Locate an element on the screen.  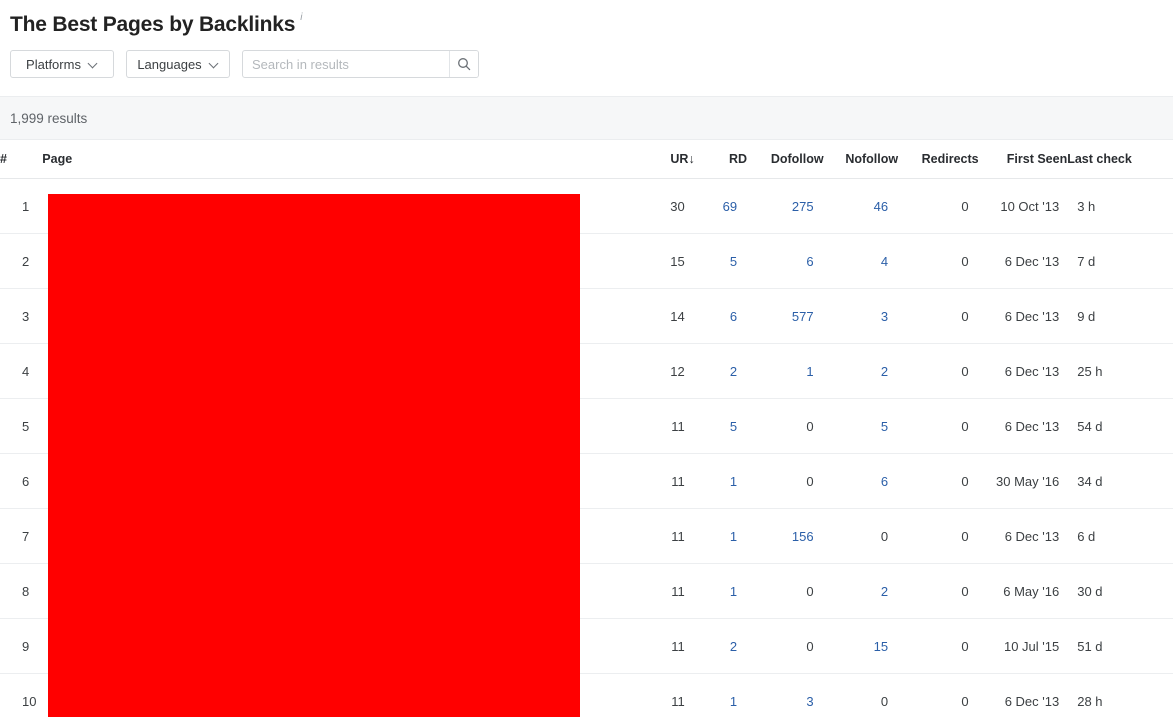
rd-link: 69 is located at coordinates (730, 206).